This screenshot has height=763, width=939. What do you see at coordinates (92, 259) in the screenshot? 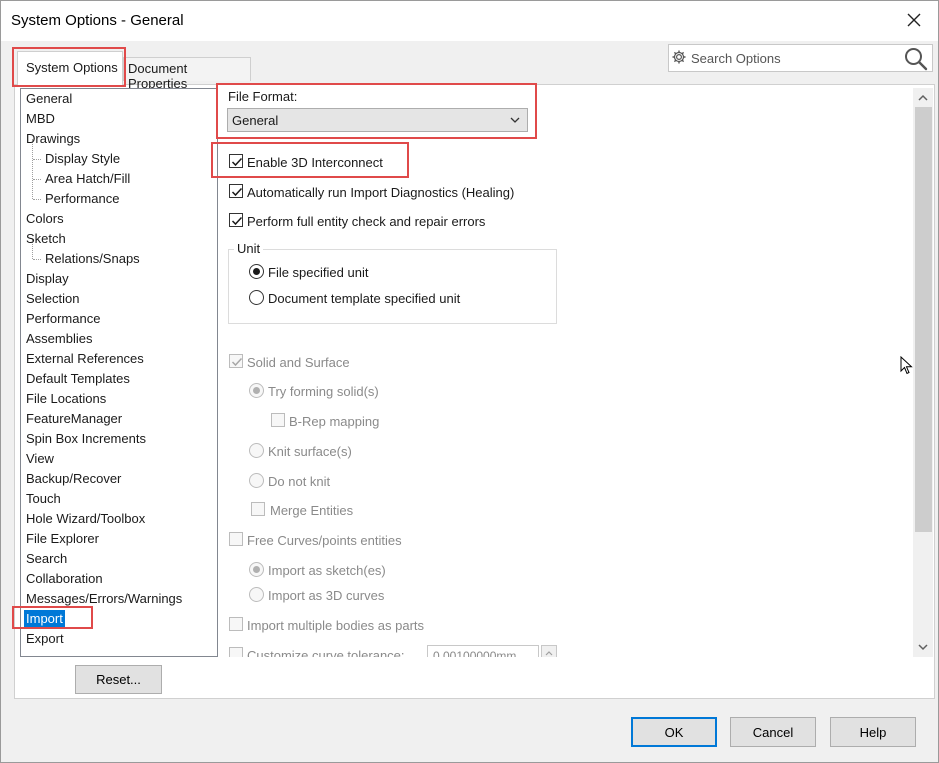
I see `tree-item-relations-snaps: Relations/Snaps` at bounding box center [92, 259].